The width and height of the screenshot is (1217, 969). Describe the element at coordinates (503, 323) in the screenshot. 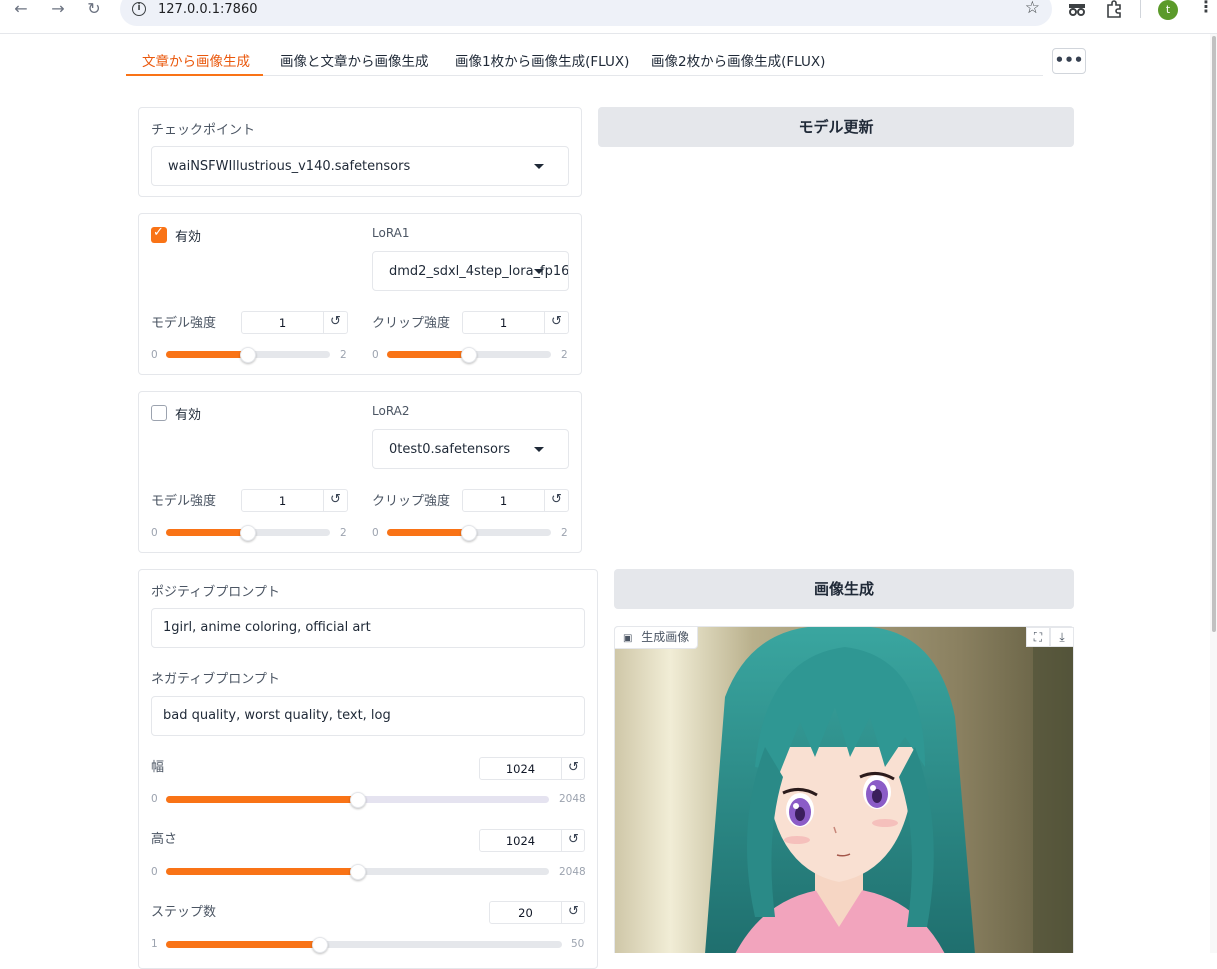

I see `lora1-clip-strength-value: 1` at that location.